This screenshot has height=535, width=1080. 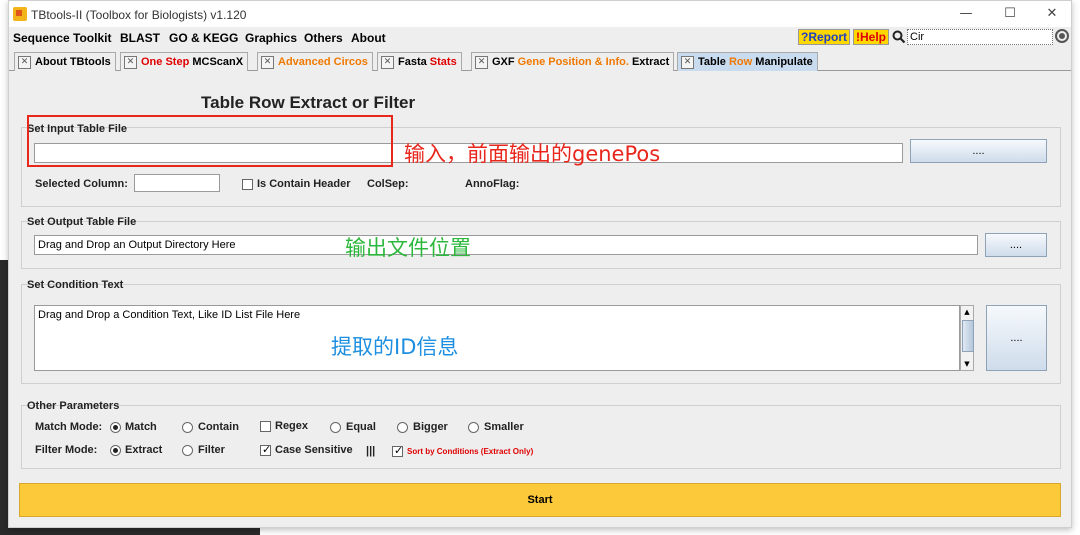 What do you see at coordinates (141, 427) in the screenshot?
I see `match-label: Match` at bounding box center [141, 427].